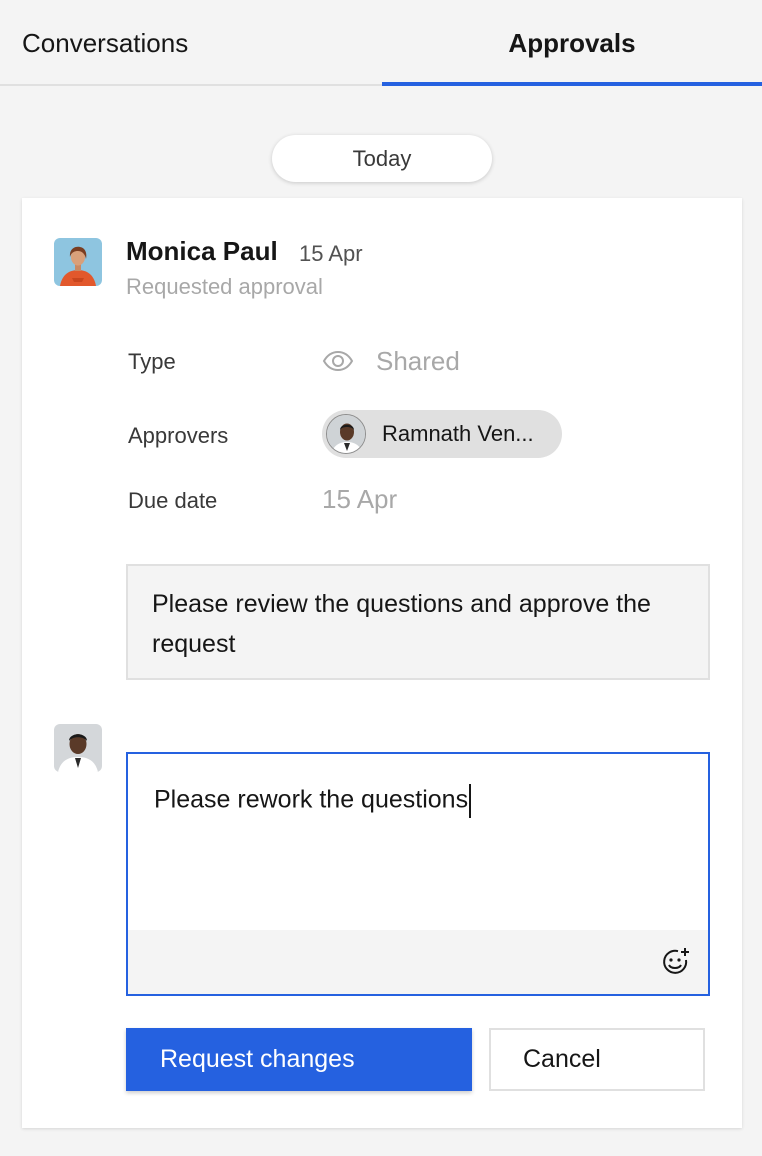 This screenshot has height=1156, width=762. I want to click on reply-toolbar, so click(418, 962).